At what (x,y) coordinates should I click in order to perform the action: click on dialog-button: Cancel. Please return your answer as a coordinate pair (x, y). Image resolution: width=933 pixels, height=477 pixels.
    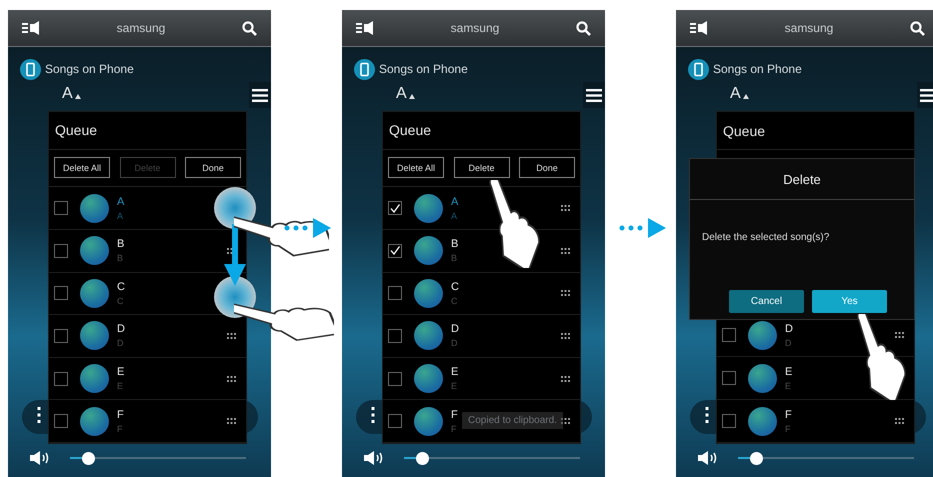
    Looking at the image, I should click on (766, 301).